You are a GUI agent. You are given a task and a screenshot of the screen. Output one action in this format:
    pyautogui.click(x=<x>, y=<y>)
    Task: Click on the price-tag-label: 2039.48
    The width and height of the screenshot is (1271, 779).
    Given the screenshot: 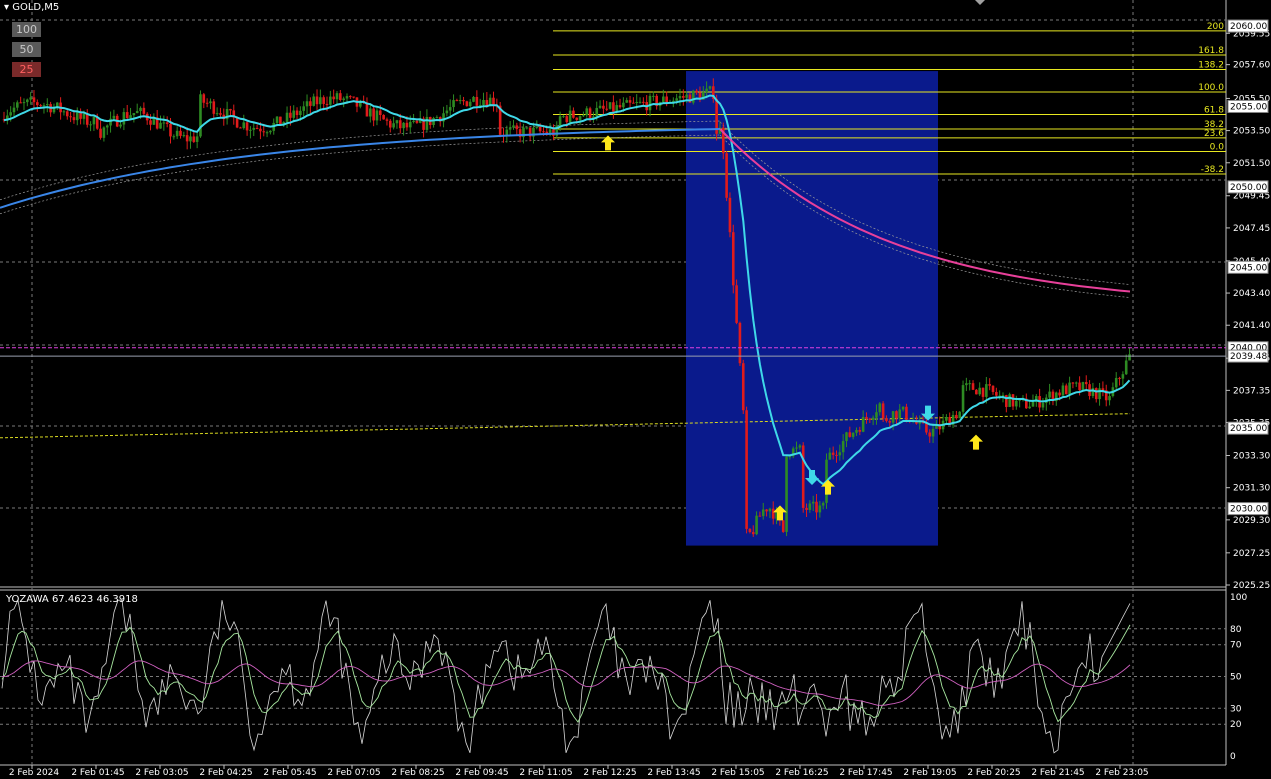 What is the action you would take?
    pyautogui.click(x=1248, y=357)
    